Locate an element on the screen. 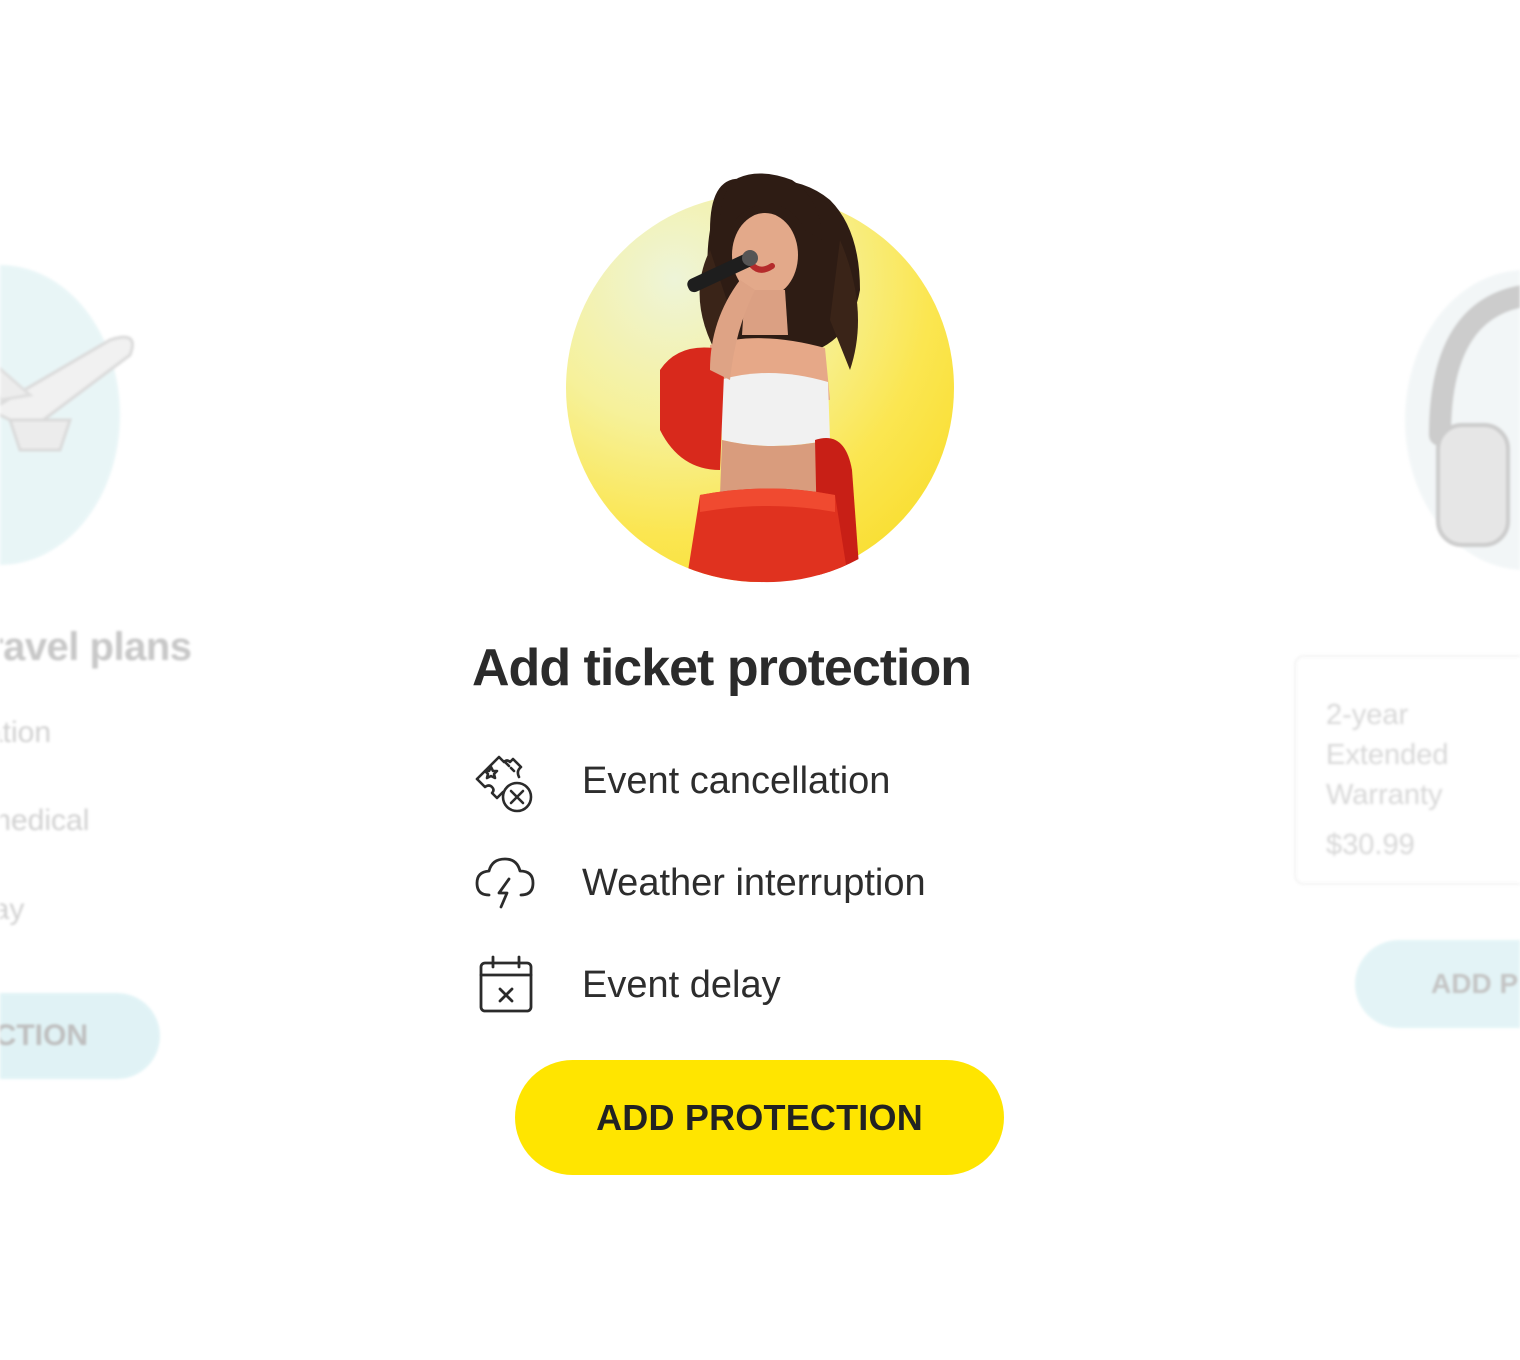 The height and width of the screenshot is (1360, 1520). feature-list: Event cancellation Weather interruption is located at coordinates (698, 883).